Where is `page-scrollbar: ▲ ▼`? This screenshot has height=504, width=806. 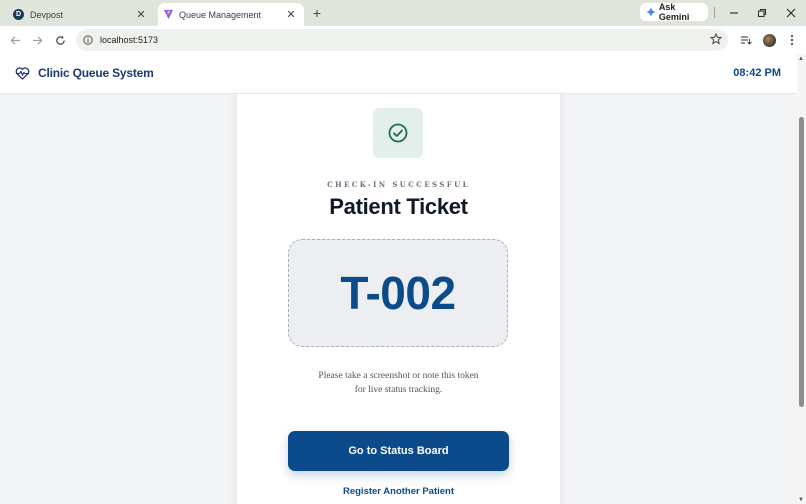 page-scrollbar: ▲ ▼ is located at coordinates (801, 279).